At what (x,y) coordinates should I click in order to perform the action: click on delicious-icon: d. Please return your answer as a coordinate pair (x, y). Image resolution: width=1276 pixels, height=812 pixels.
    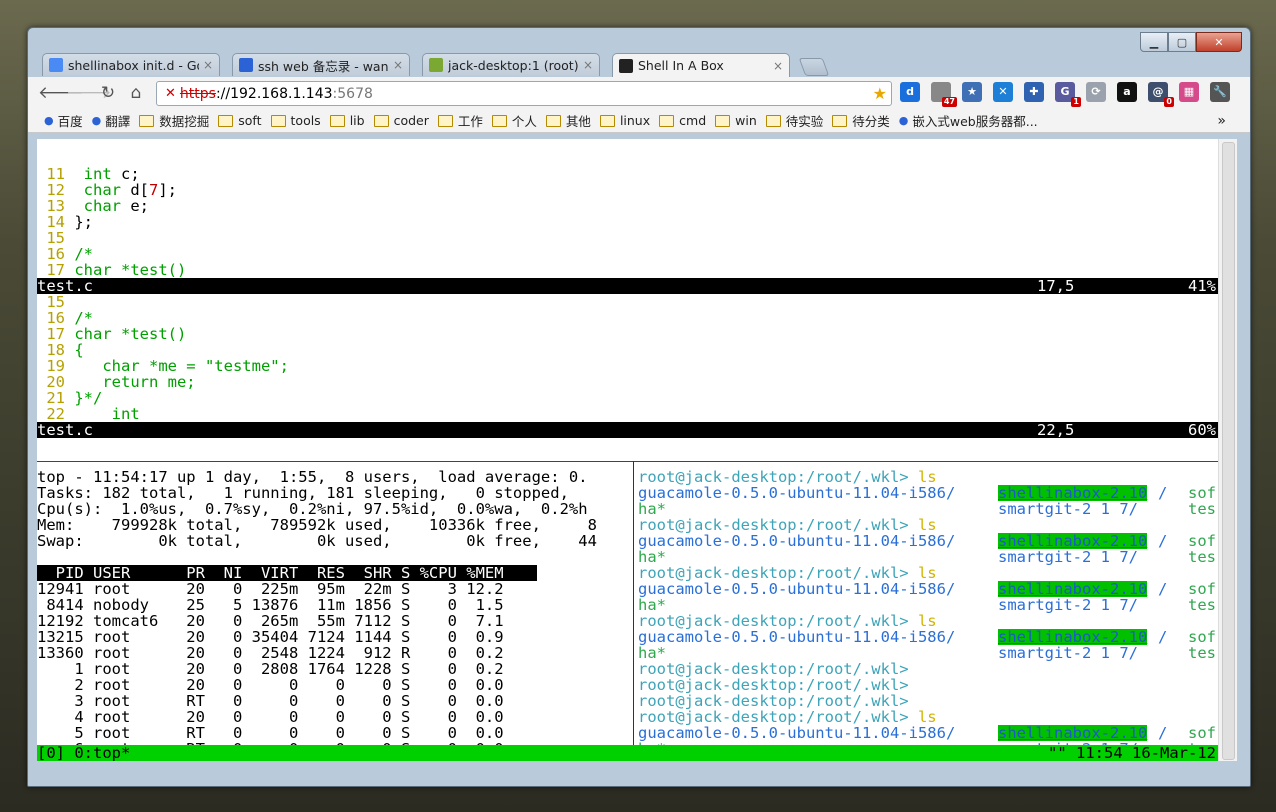
    Looking at the image, I should click on (910, 92).